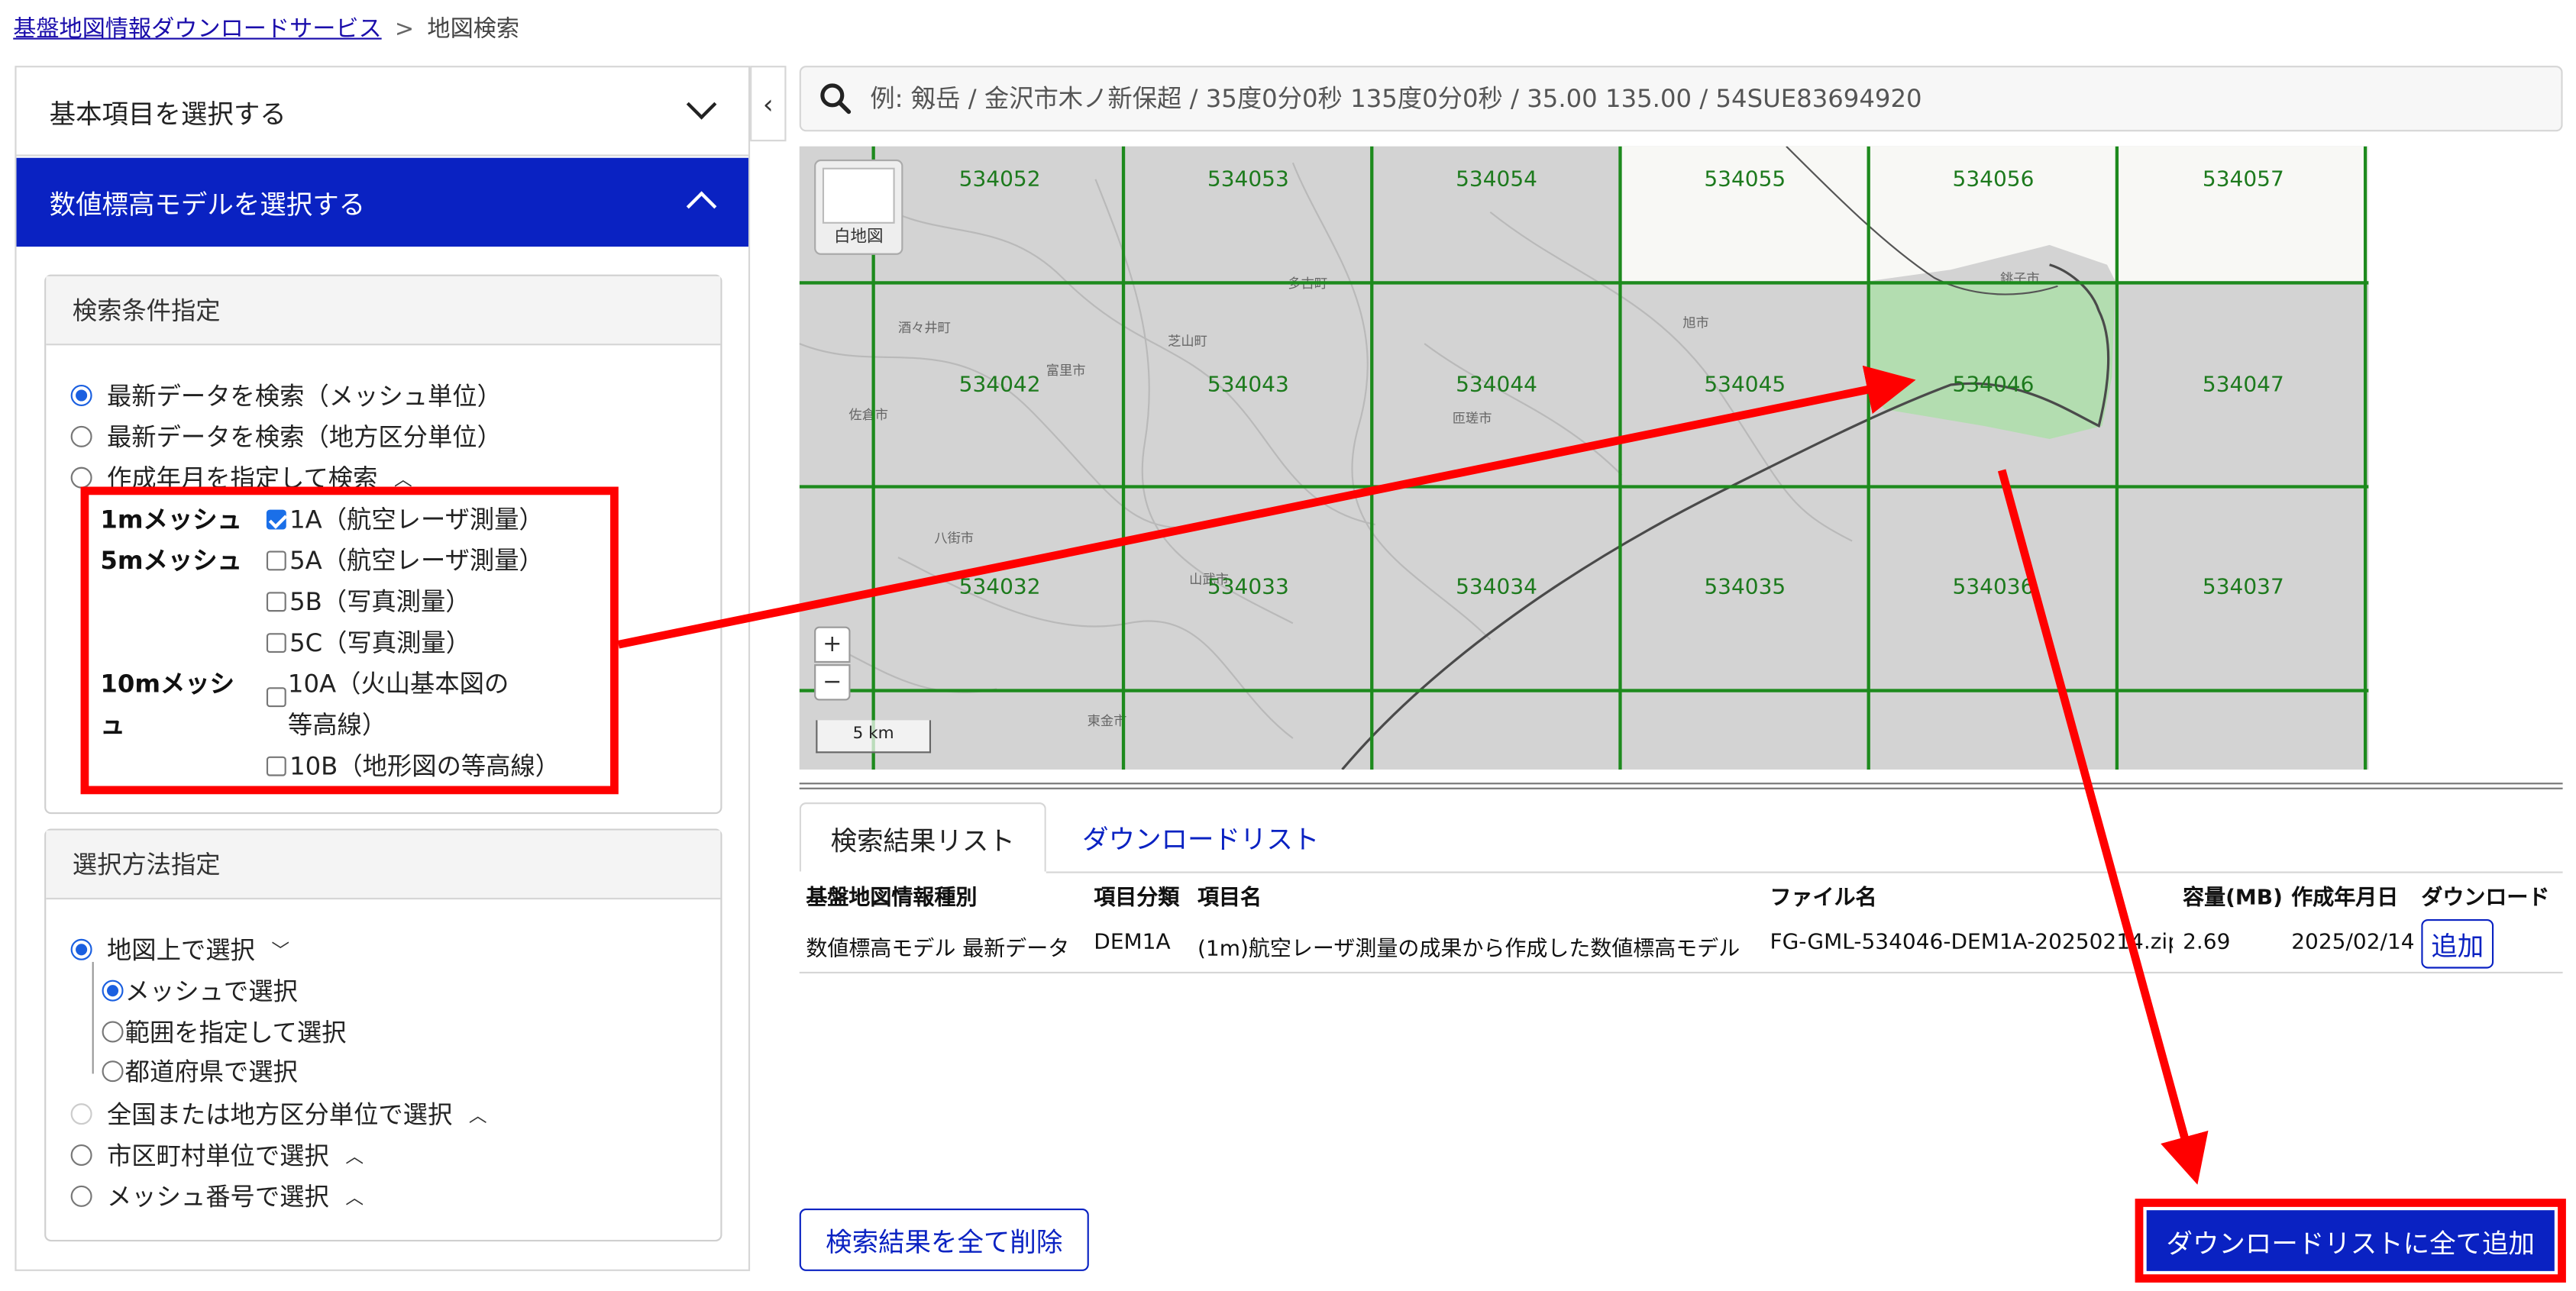 The width and height of the screenshot is (2576, 1291). I want to click on breadcrumb: 基盤地図情報ダウンロードサービス > 地図検索, so click(266, 28).